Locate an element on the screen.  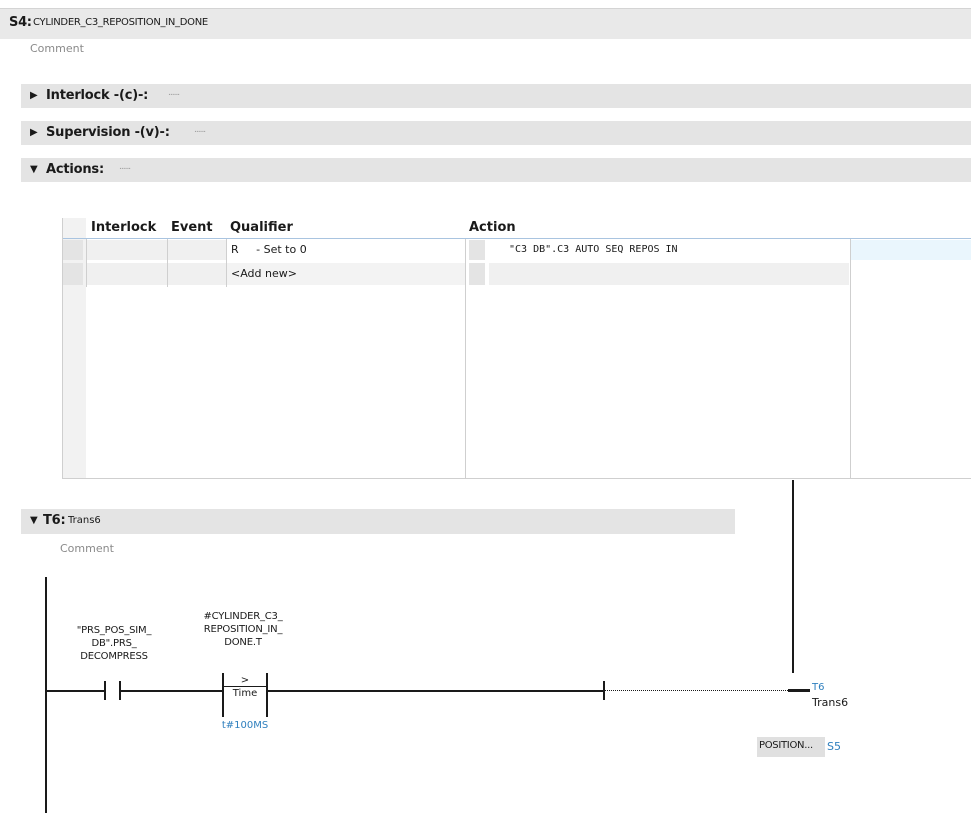
compare-type: Time is located at coordinates (245, 693).